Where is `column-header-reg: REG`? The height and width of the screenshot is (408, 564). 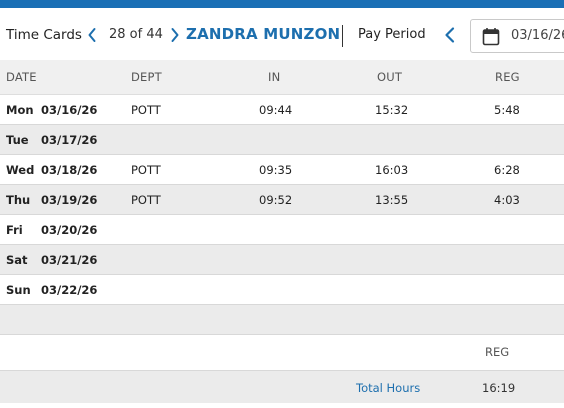
column-header-reg: REG is located at coordinates (507, 77).